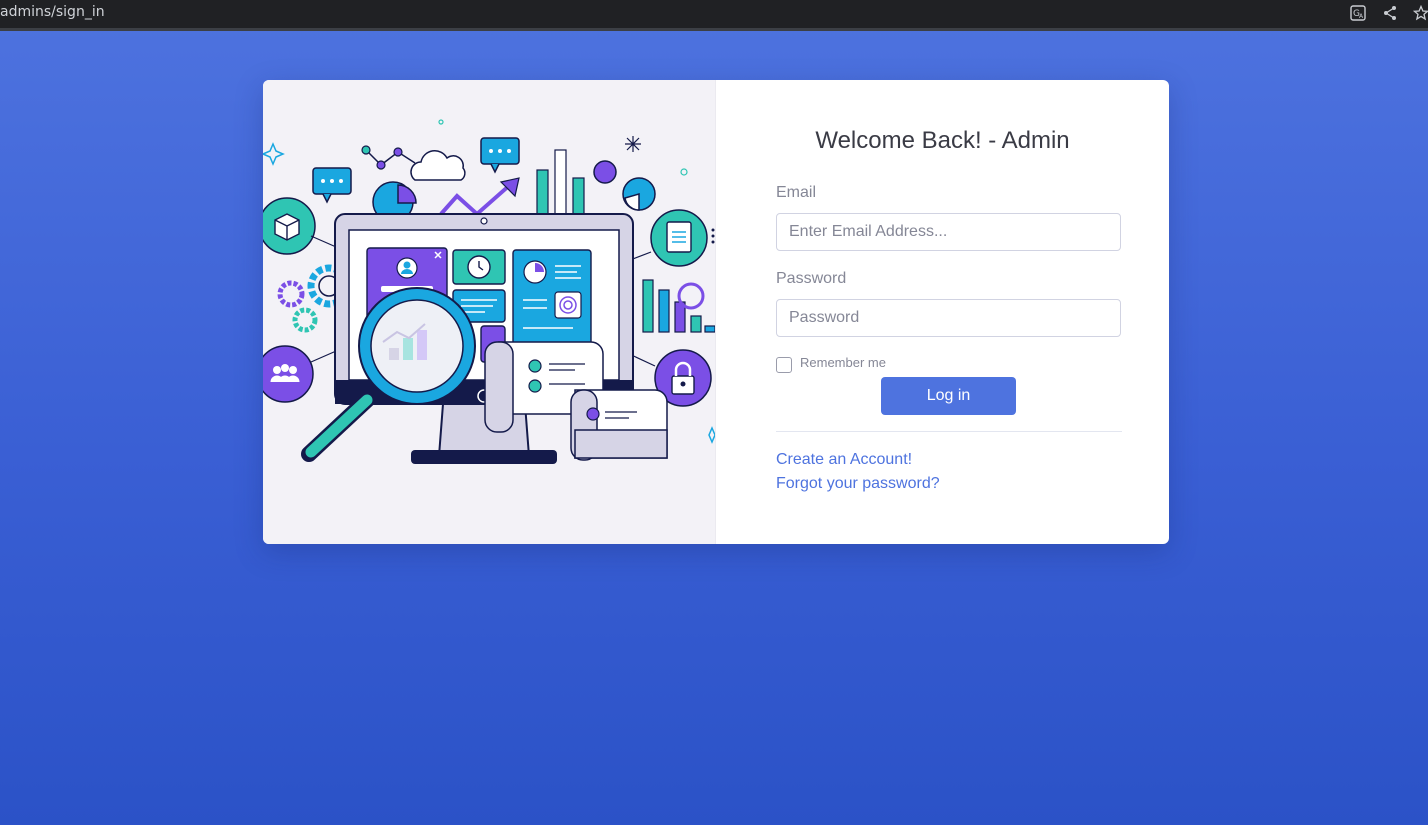 The width and height of the screenshot is (1428, 825). What do you see at coordinates (948, 232) in the screenshot?
I see `email-field` at bounding box center [948, 232].